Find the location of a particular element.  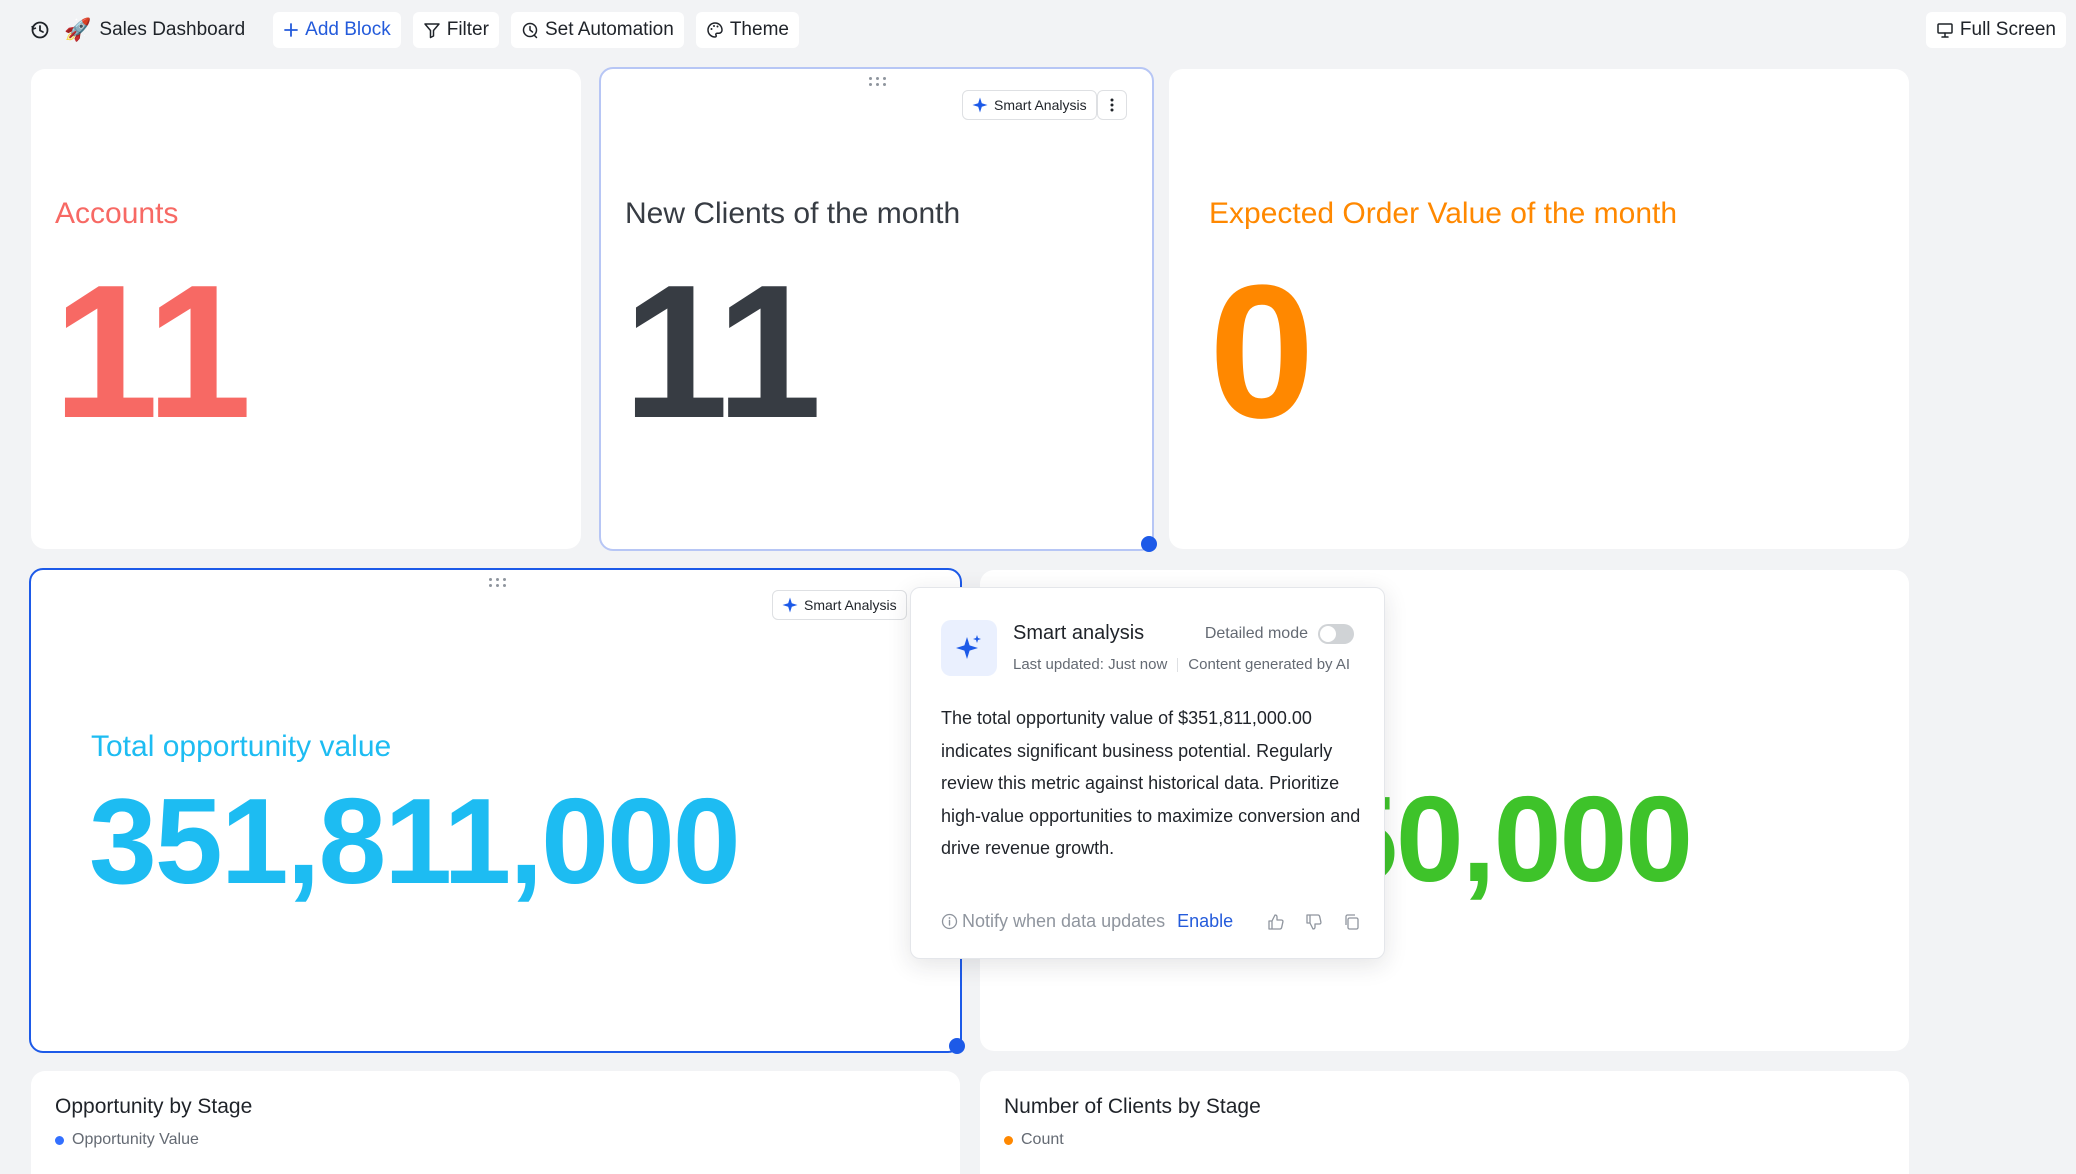

ai-generated-text: Content generated by AI is located at coordinates (1269, 664).